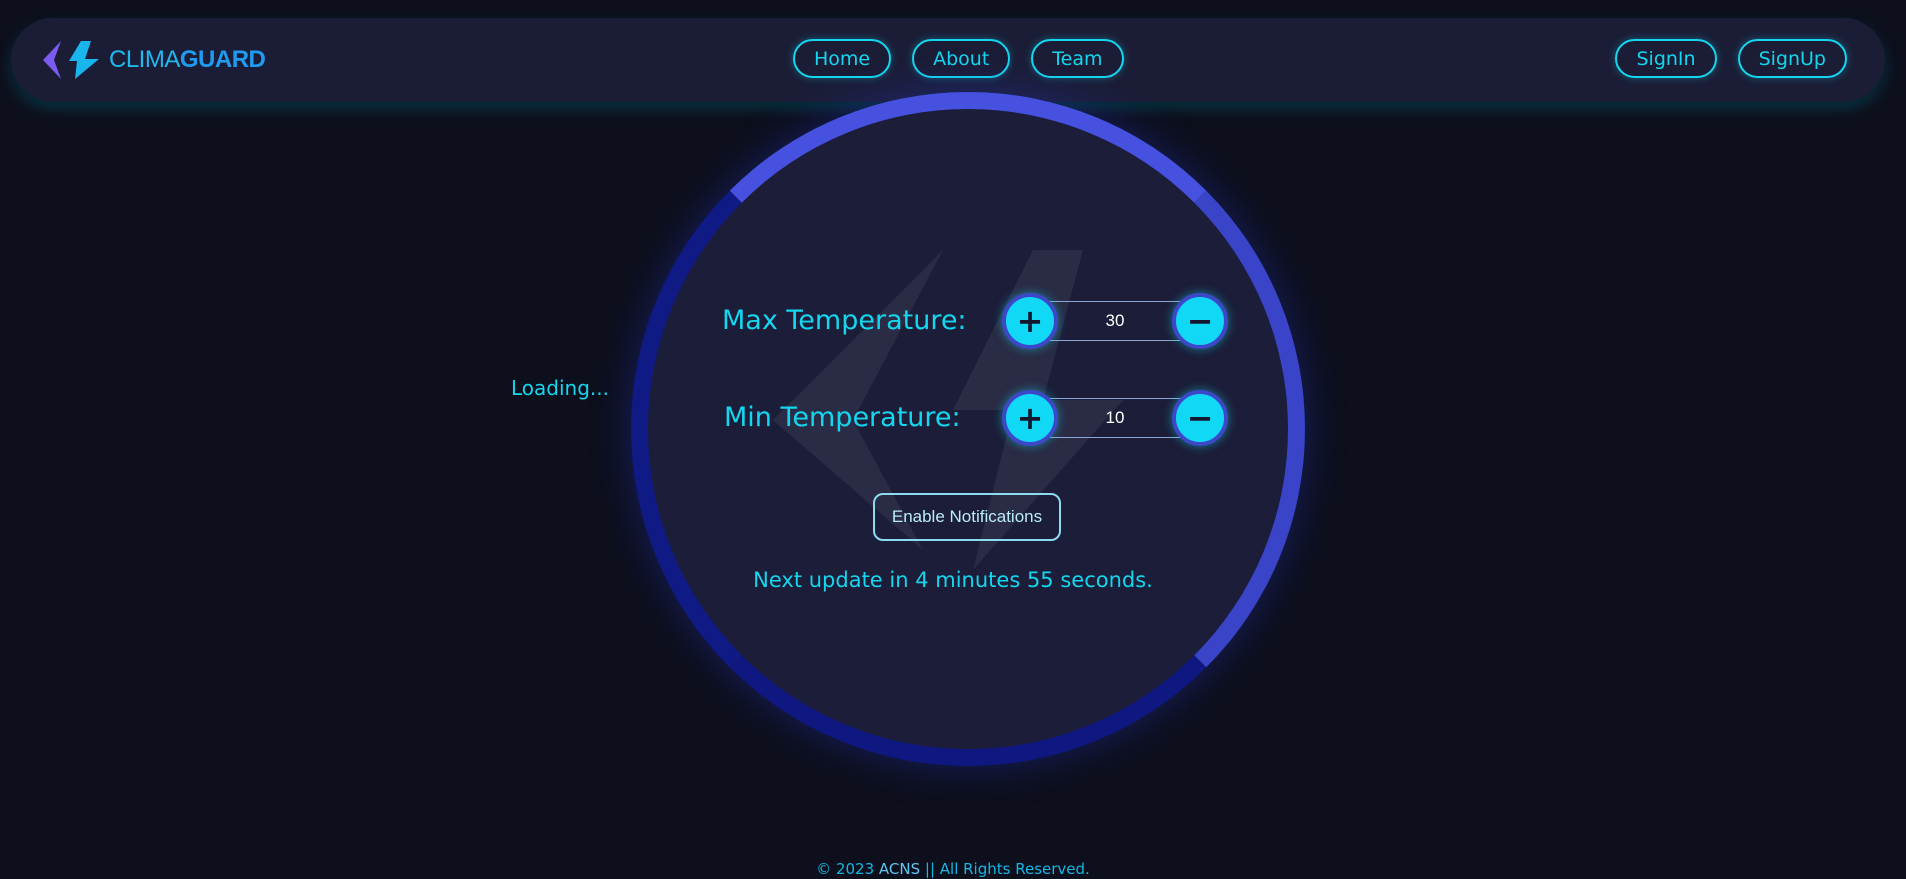  I want to click on footer-brand-link: ACNS, so click(899, 869).